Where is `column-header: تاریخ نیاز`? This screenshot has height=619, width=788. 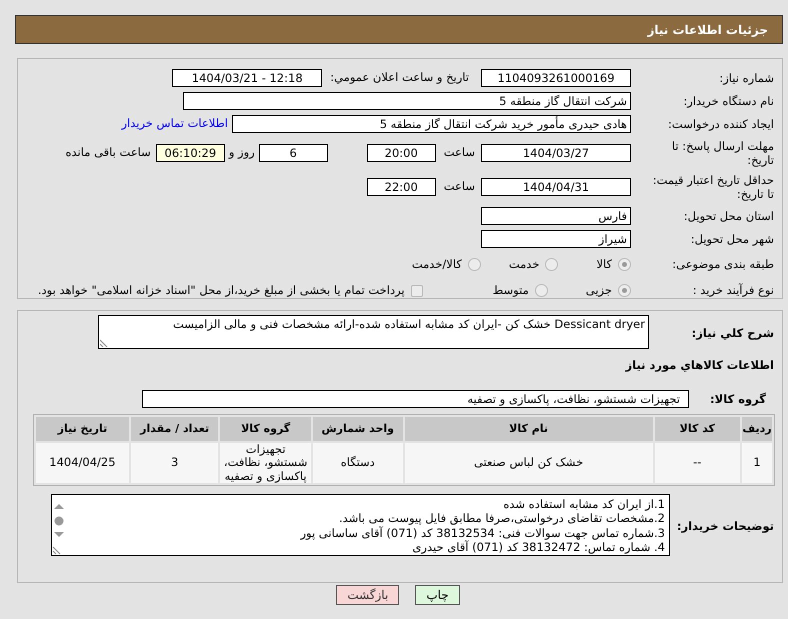
column-header: تاریخ نیاز is located at coordinates (82, 429).